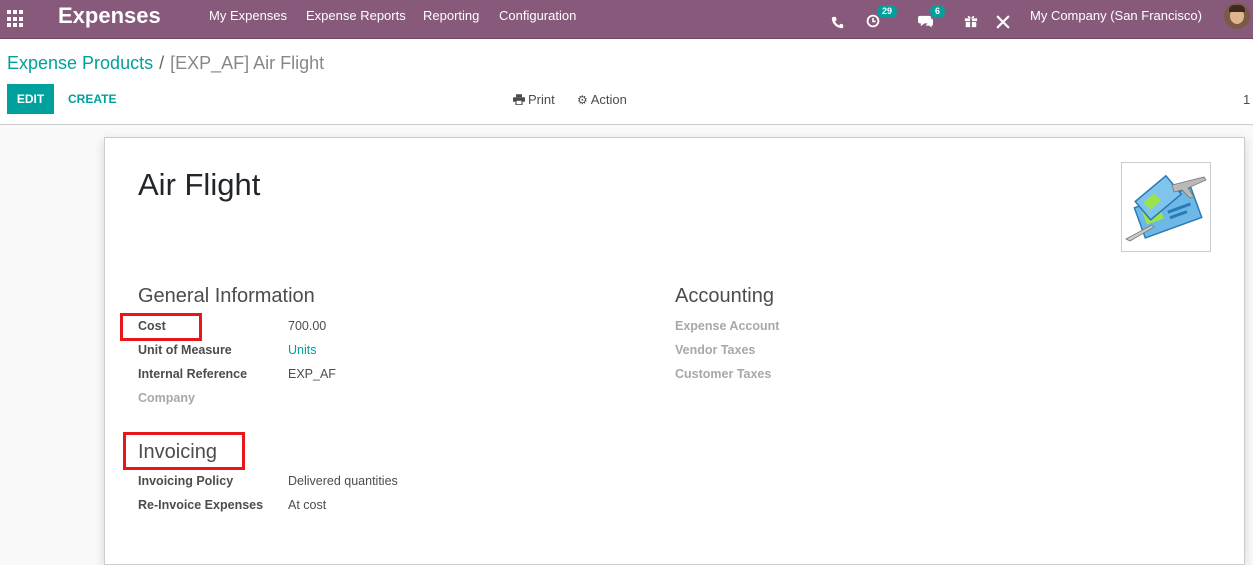 The width and height of the screenshot is (1253, 565). What do you see at coordinates (16, 19) in the screenshot?
I see `apps-grid-icon` at bounding box center [16, 19].